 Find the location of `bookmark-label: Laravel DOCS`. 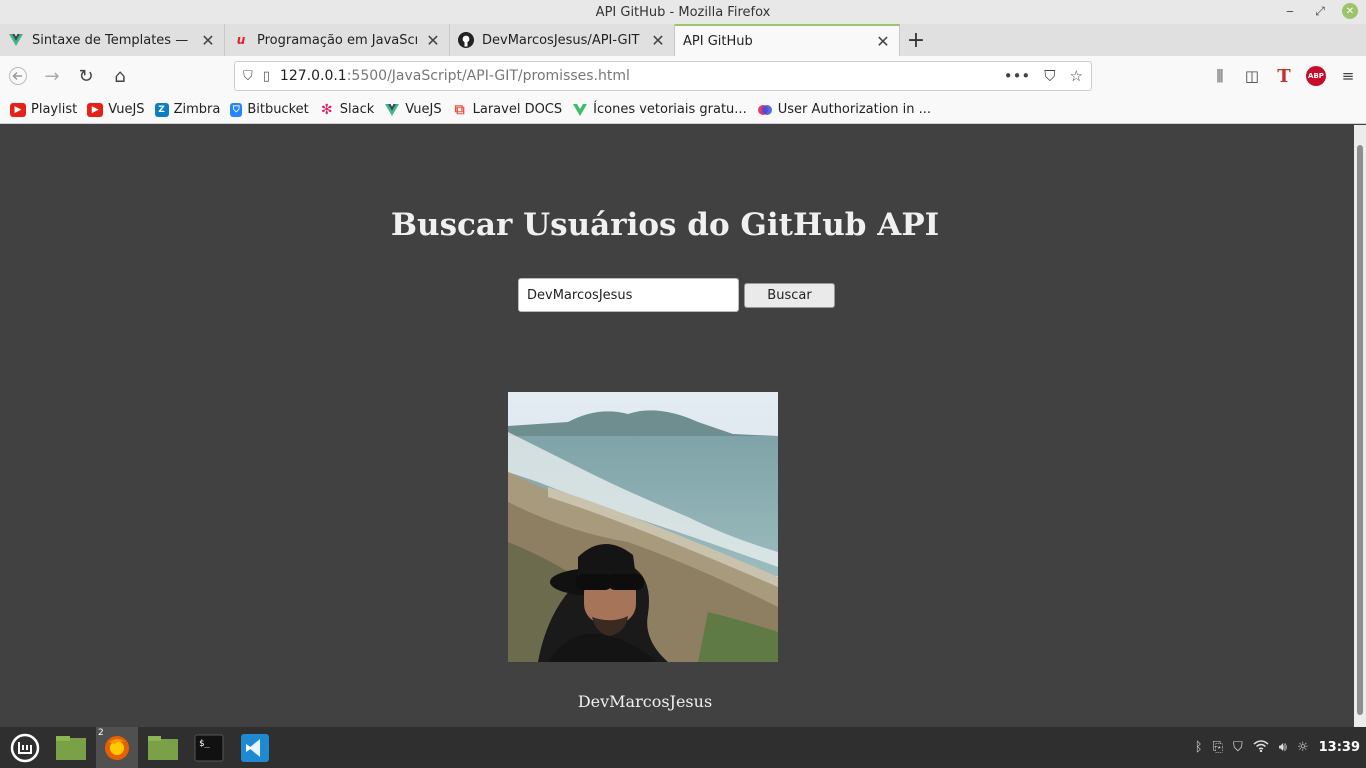

bookmark-label: Laravel DOCS is located at coordinates (517, 109).